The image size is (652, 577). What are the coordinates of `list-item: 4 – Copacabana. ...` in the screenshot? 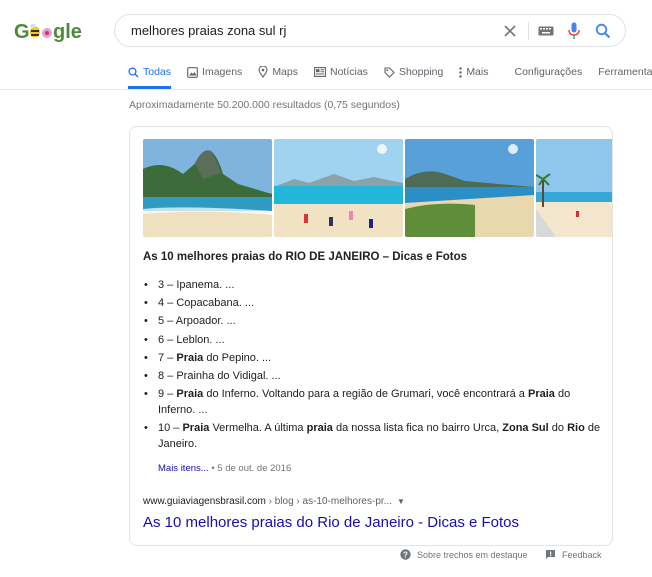 It's located at (373, 304).